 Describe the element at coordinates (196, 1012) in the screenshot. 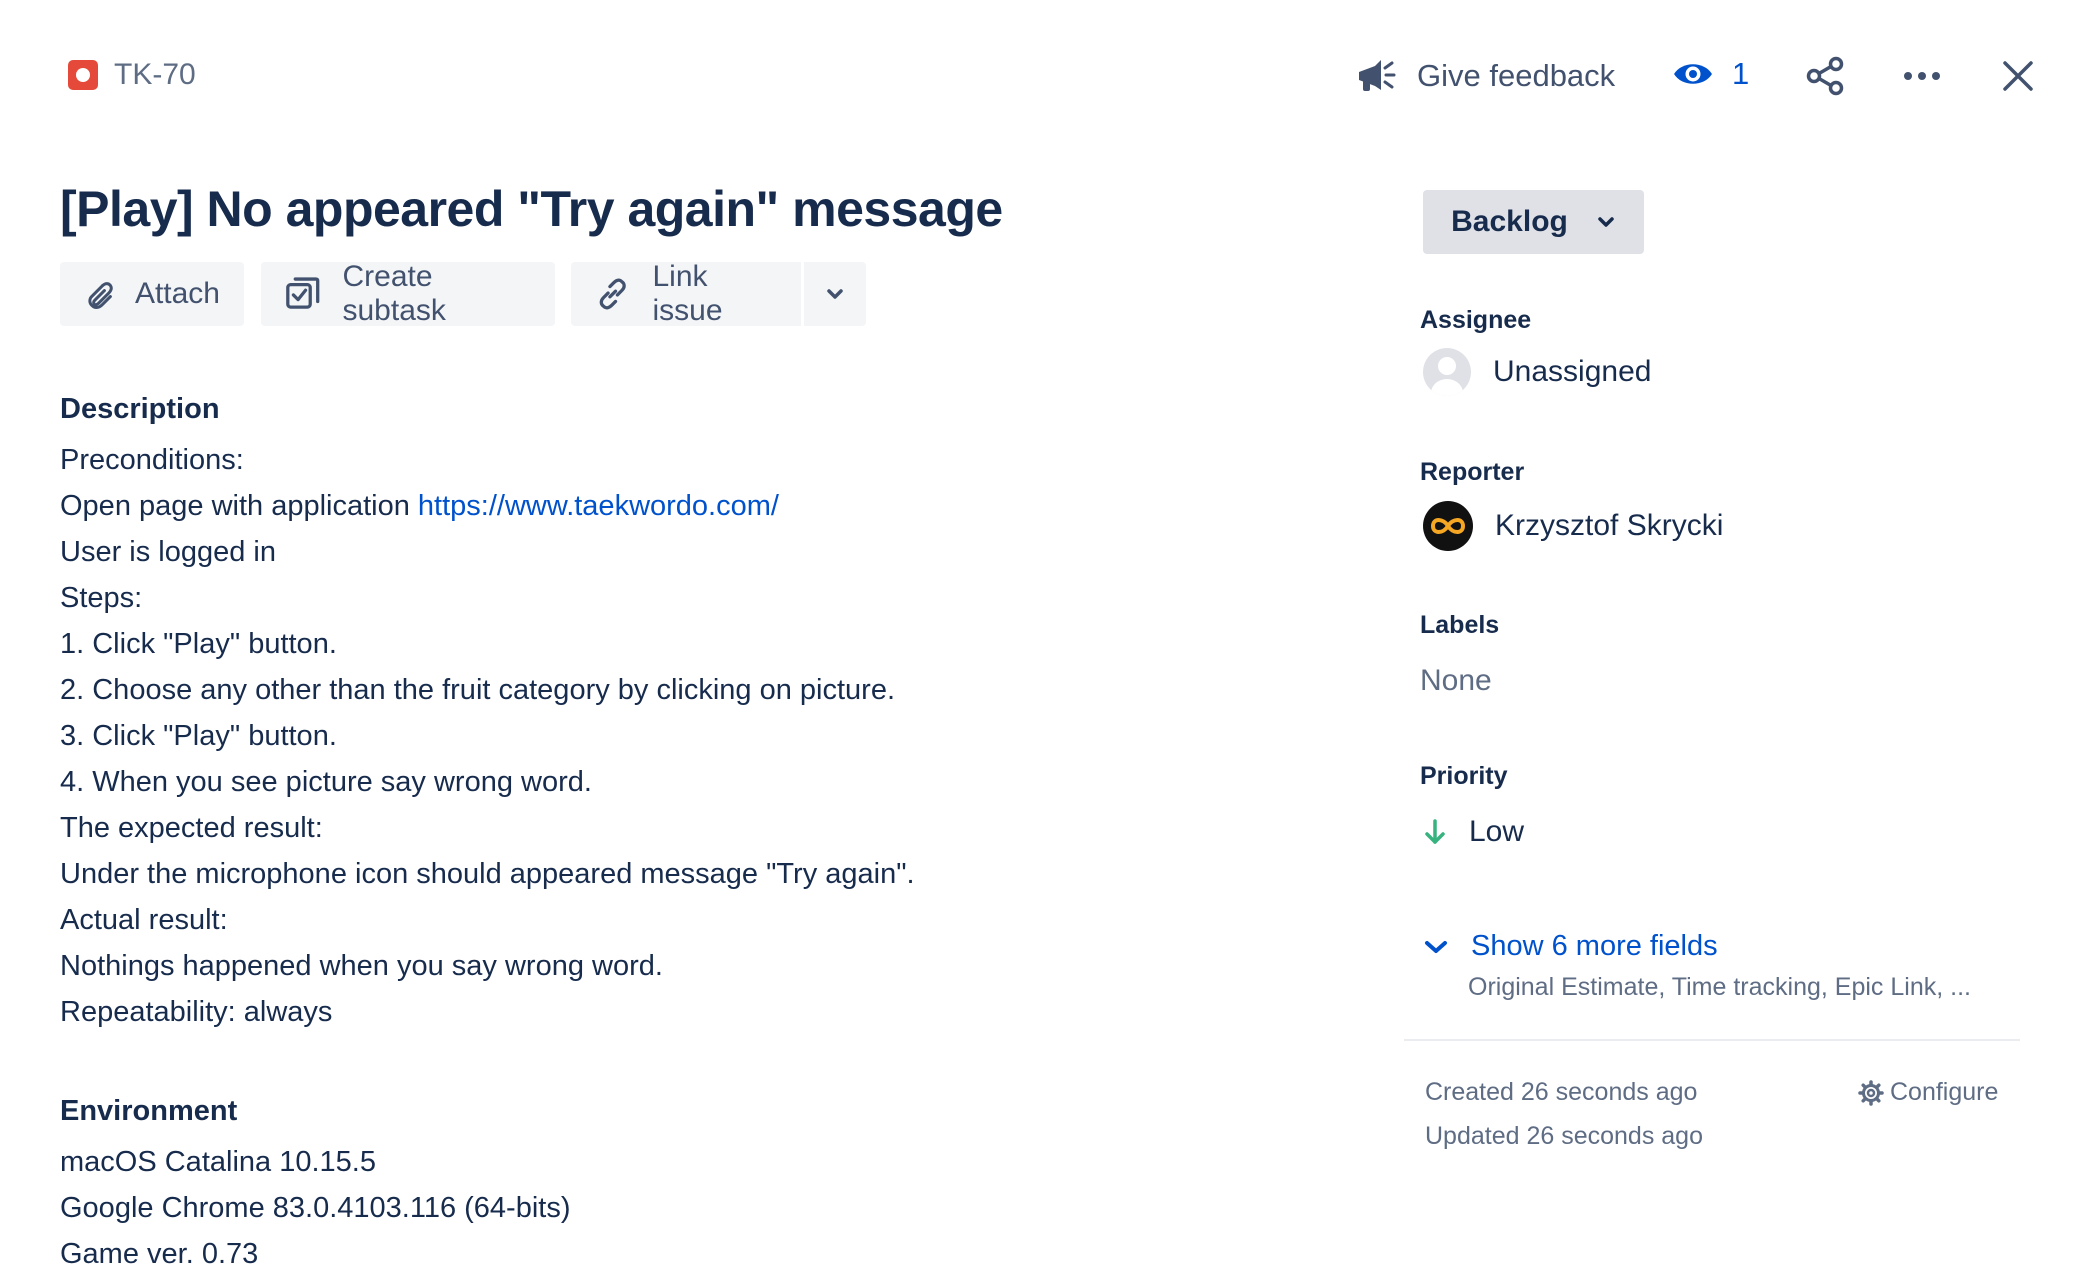

I see `description-line: Repeatability: always` at that location.